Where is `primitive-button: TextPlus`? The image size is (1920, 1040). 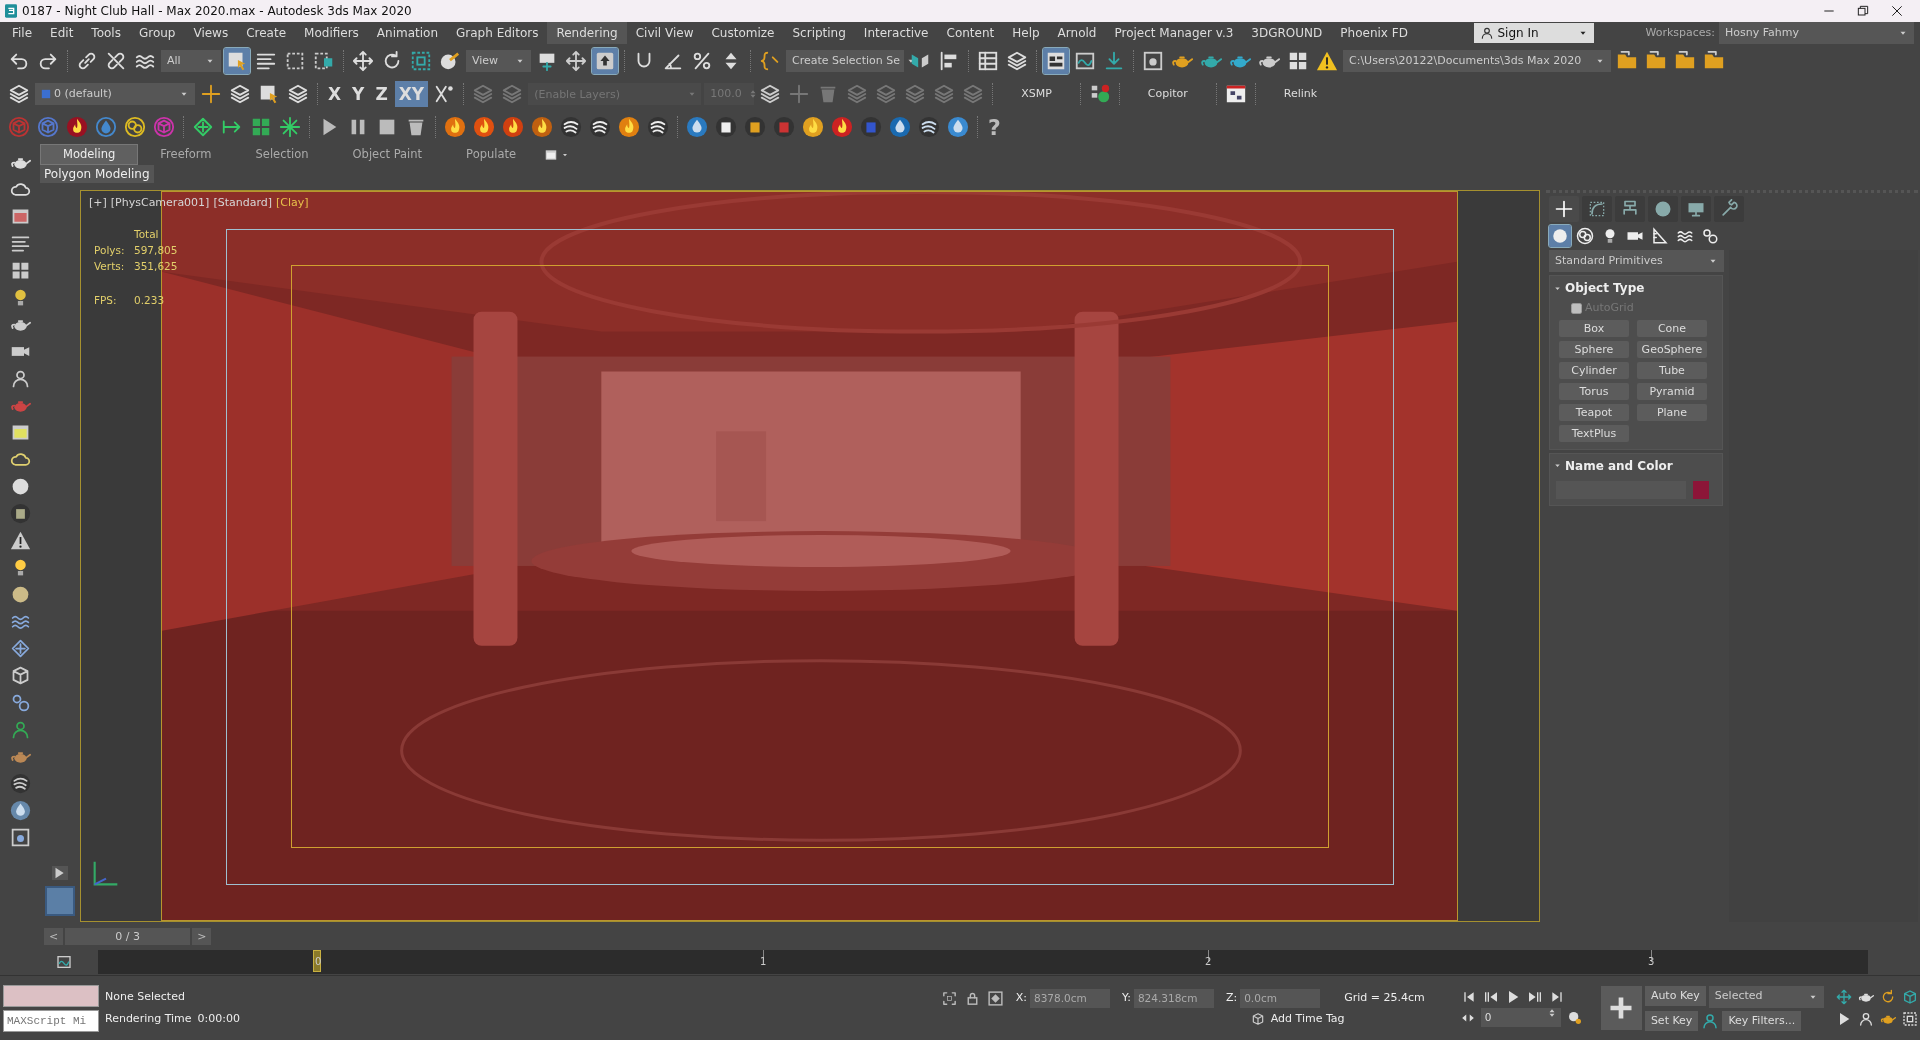 primitive-button: TextPlus is located at coordinates (1594, 433).